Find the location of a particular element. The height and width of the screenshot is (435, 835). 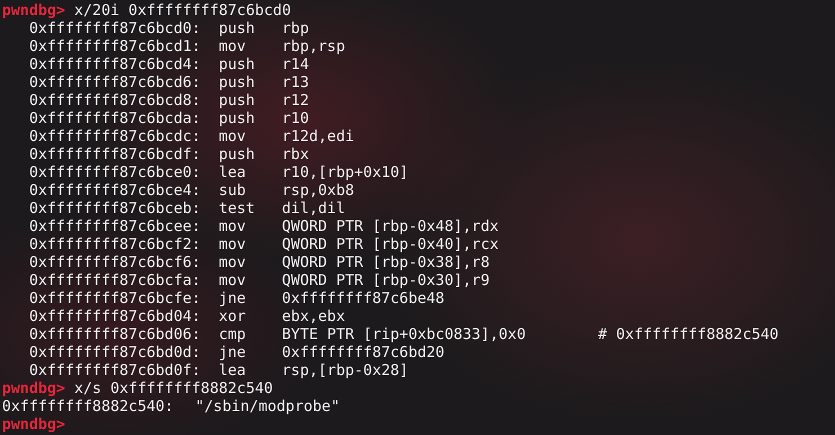

address-text: 0xffffffff87c6bceb: is located at coordinates (115, 208).